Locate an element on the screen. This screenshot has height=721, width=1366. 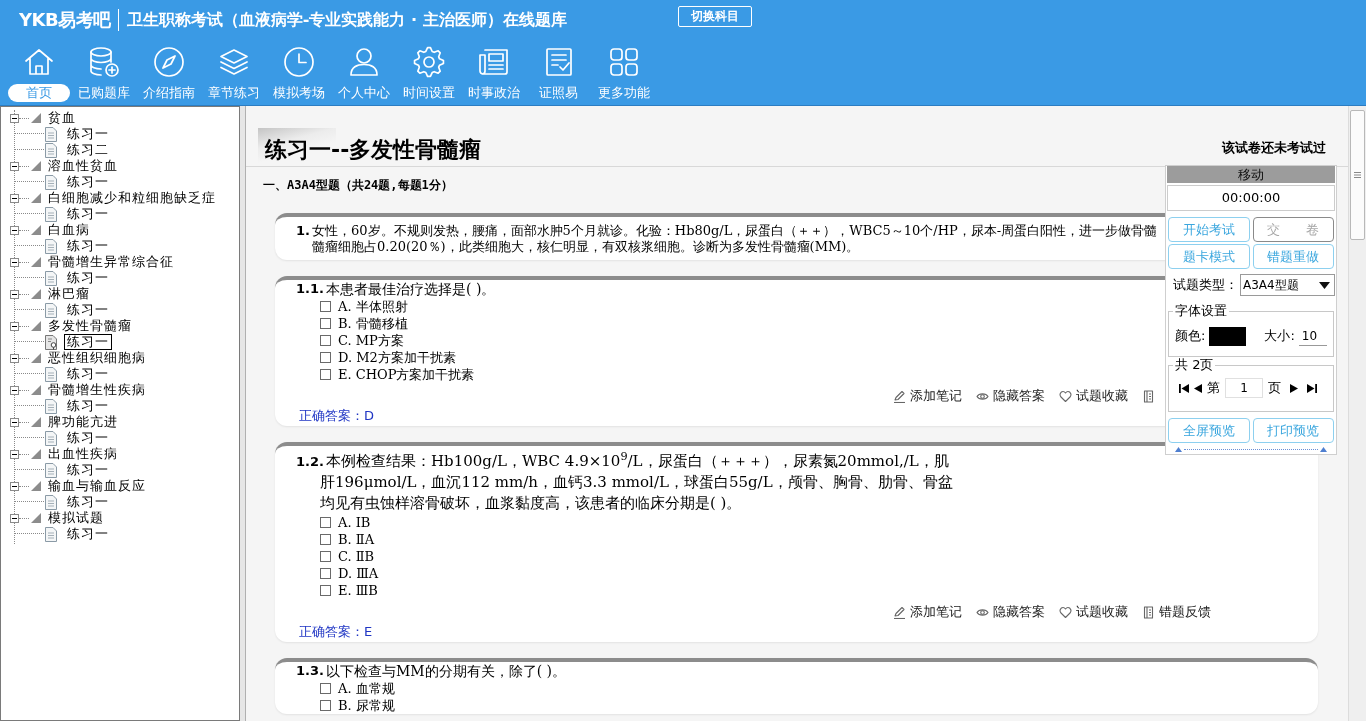
page-suffix-label: 页 is located at coordinates (1274, 388).